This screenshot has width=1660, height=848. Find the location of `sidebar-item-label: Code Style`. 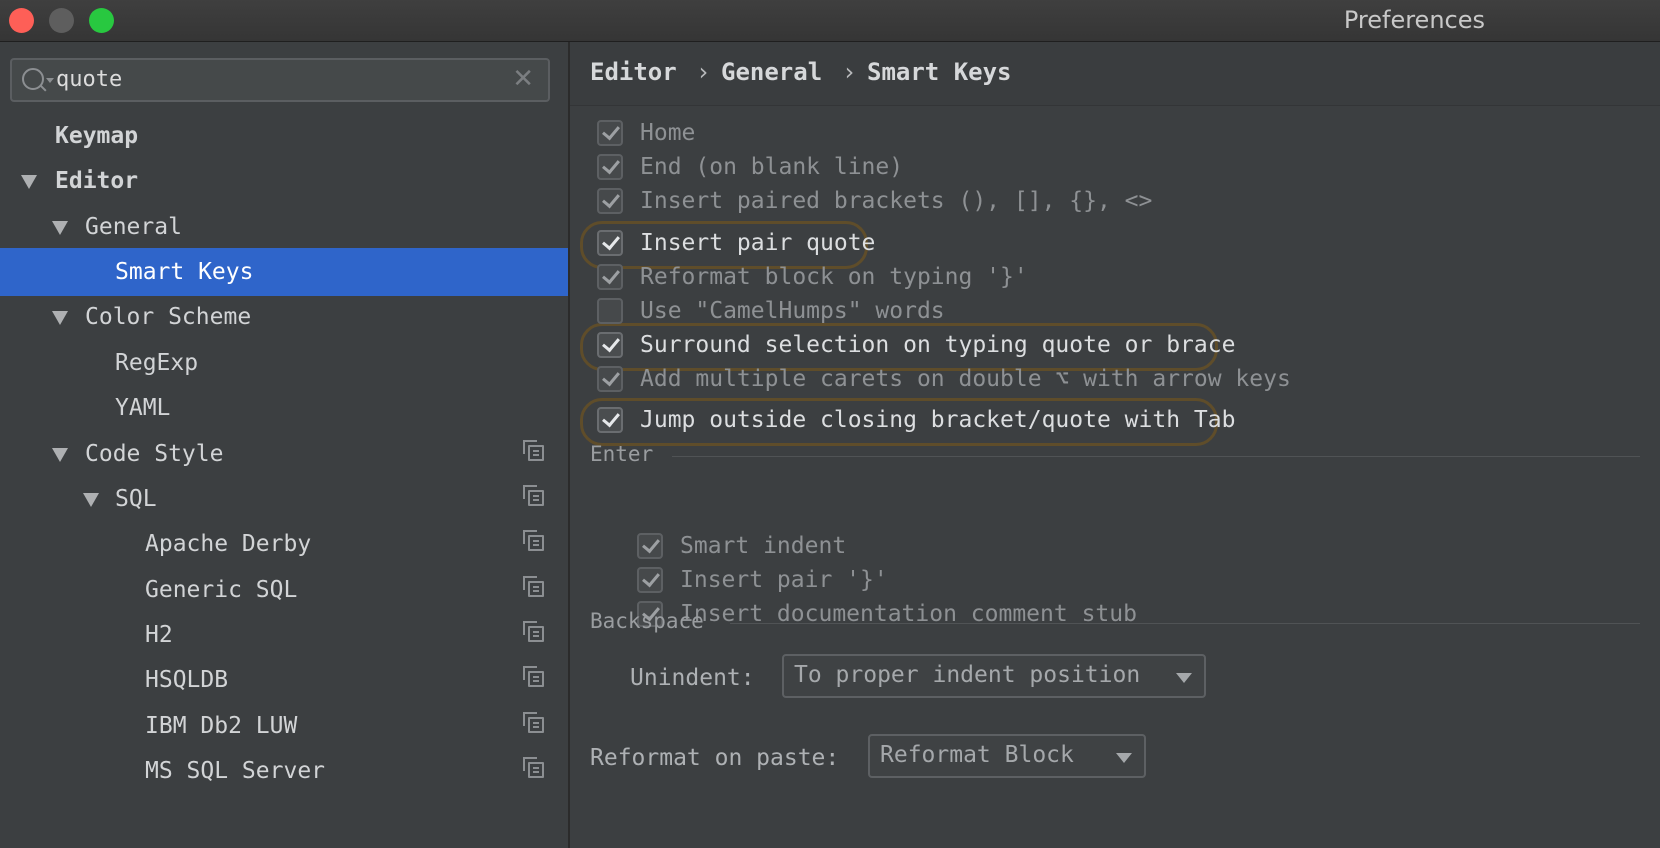

sidebar-item-label: Code Style is located at coordinates (154, 454).